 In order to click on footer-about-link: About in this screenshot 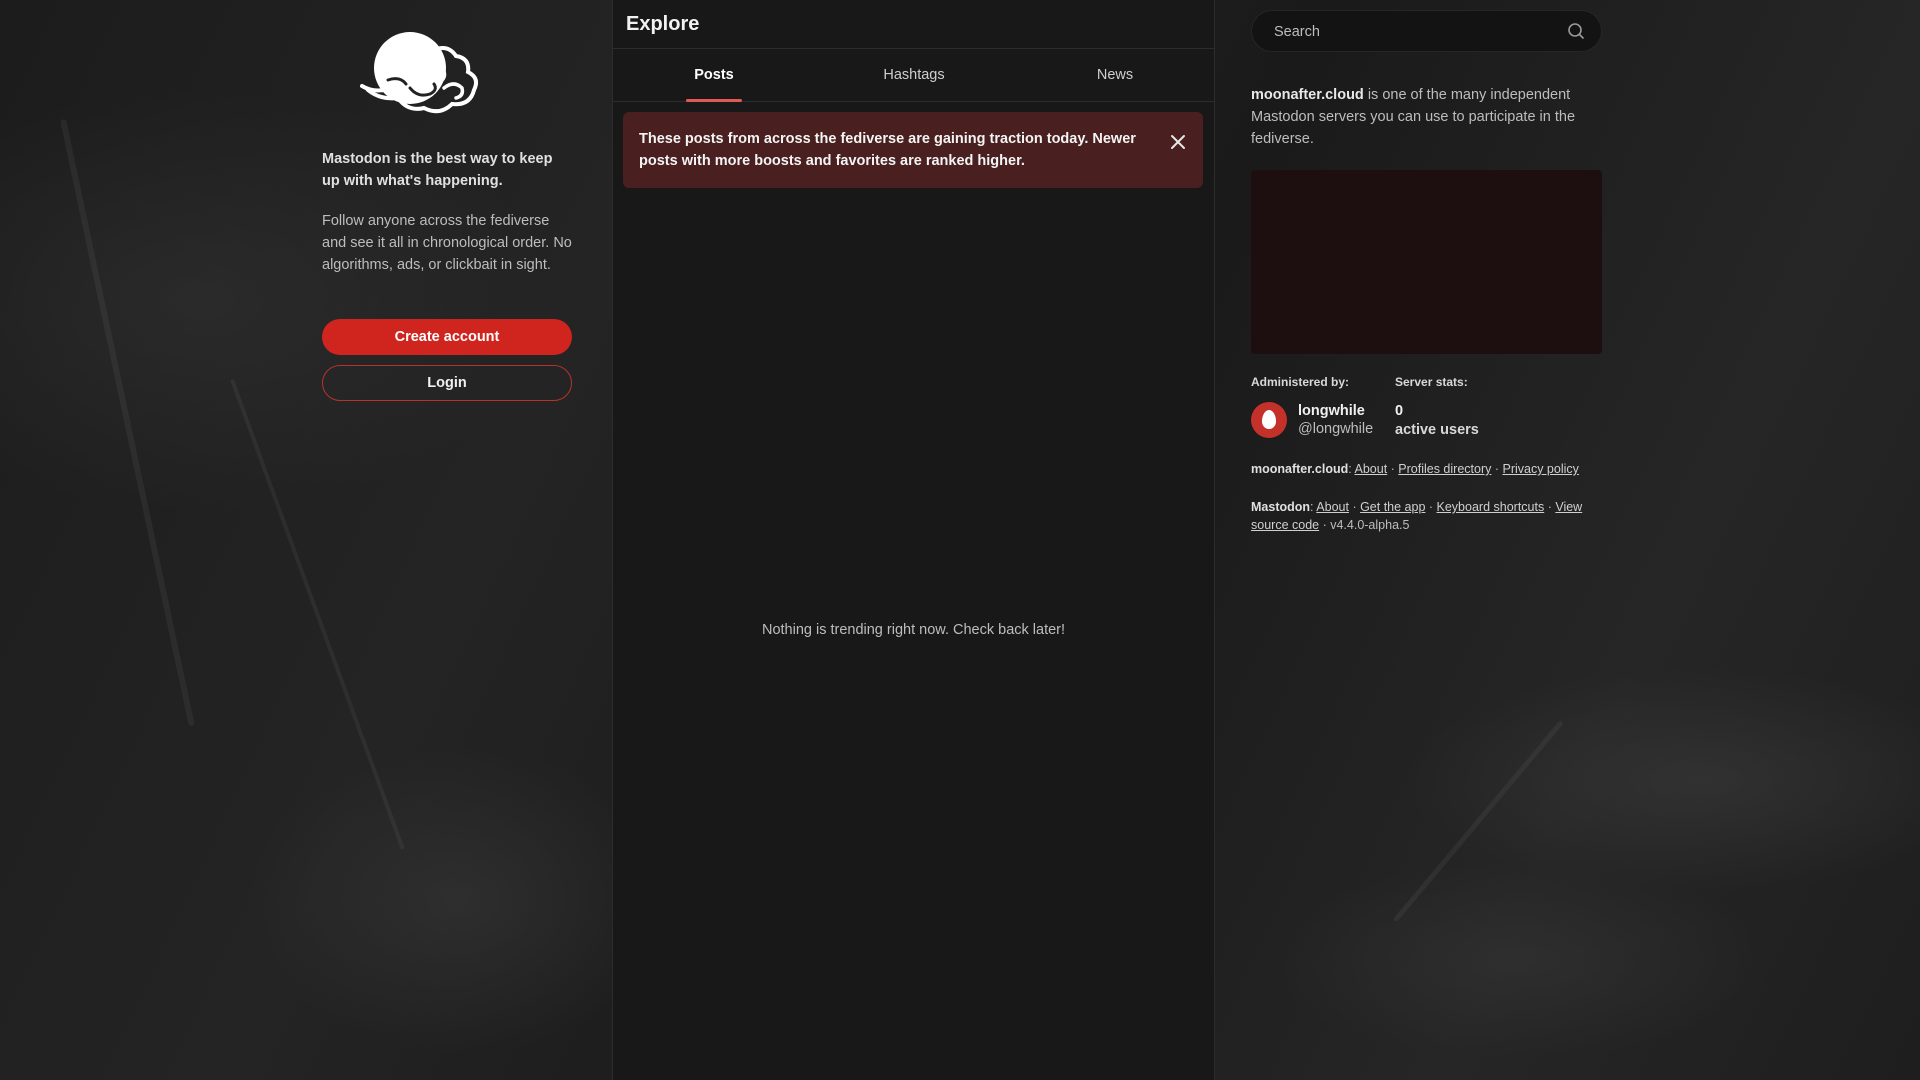, I will do `click(1371, 469)`.